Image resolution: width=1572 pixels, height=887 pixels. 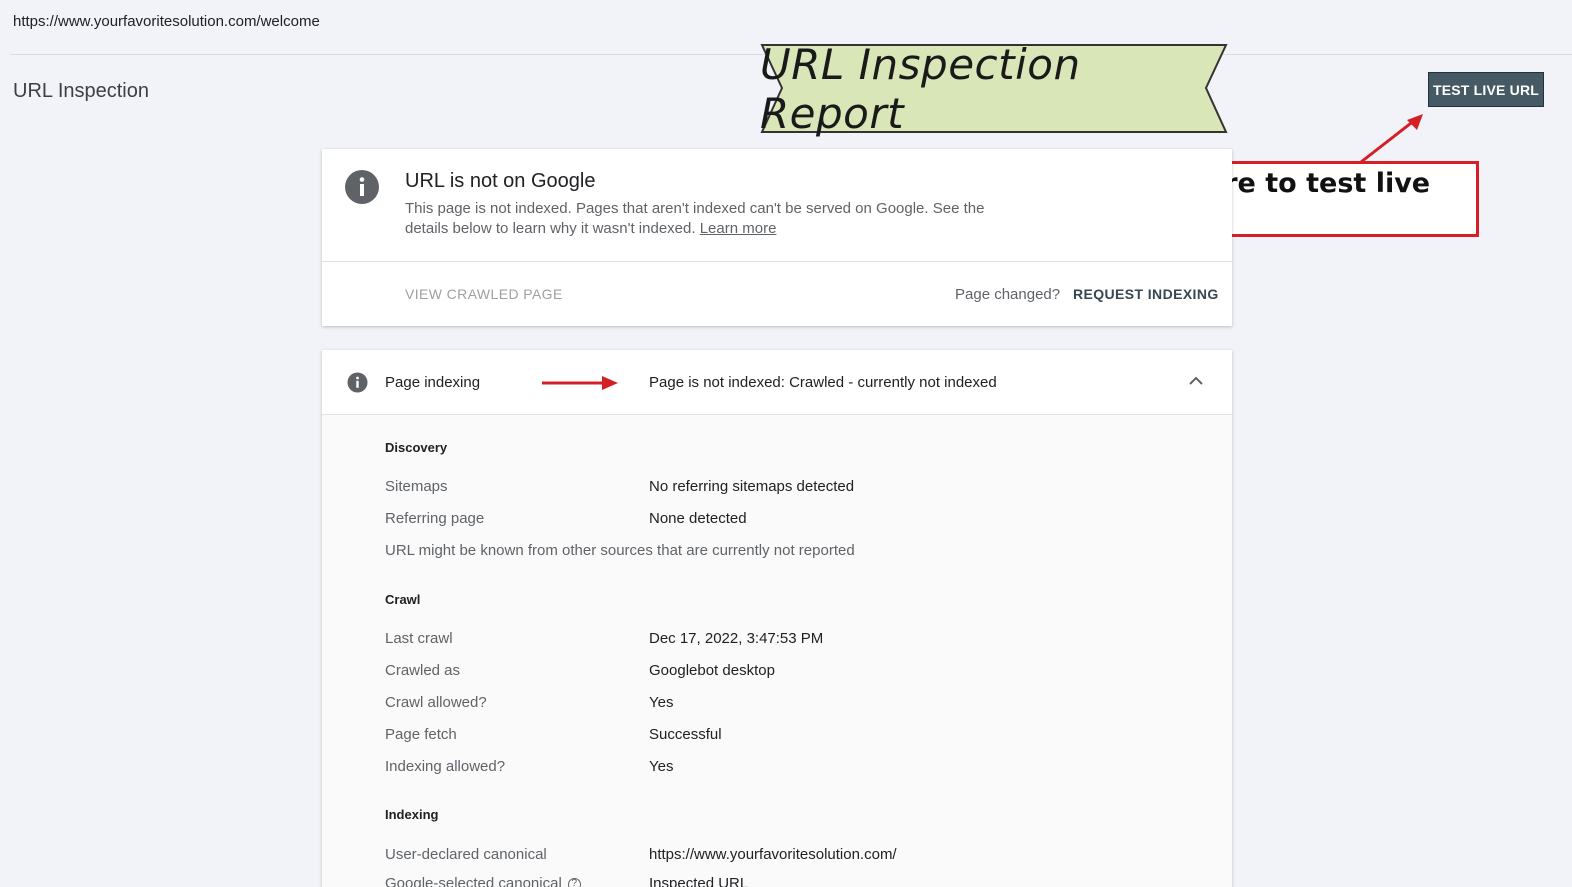 I want to click on row-label: Page fetch, so click(x=421, y=734).